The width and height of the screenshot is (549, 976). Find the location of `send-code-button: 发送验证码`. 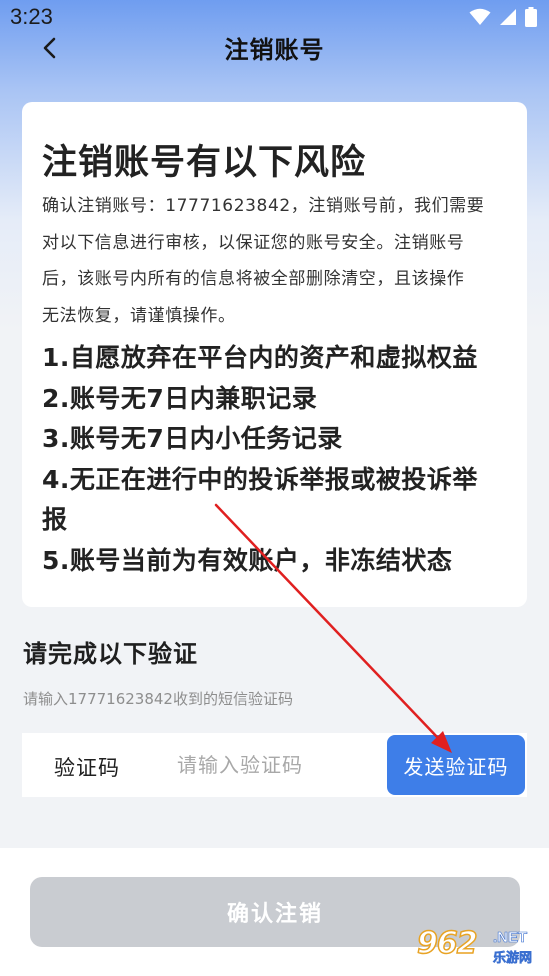

send-code-button: 发送验证码 is located at coordinates (456, 765).